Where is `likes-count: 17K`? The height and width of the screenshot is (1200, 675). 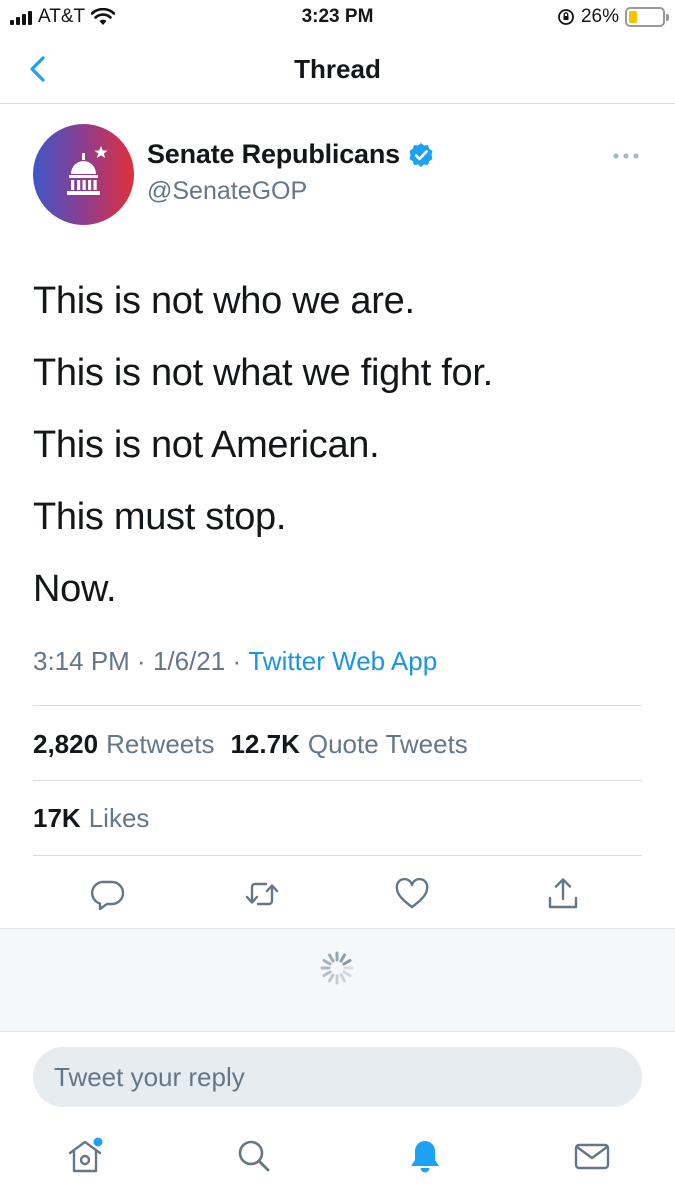 likes-count: 17K is located at coordinates (57, 818).